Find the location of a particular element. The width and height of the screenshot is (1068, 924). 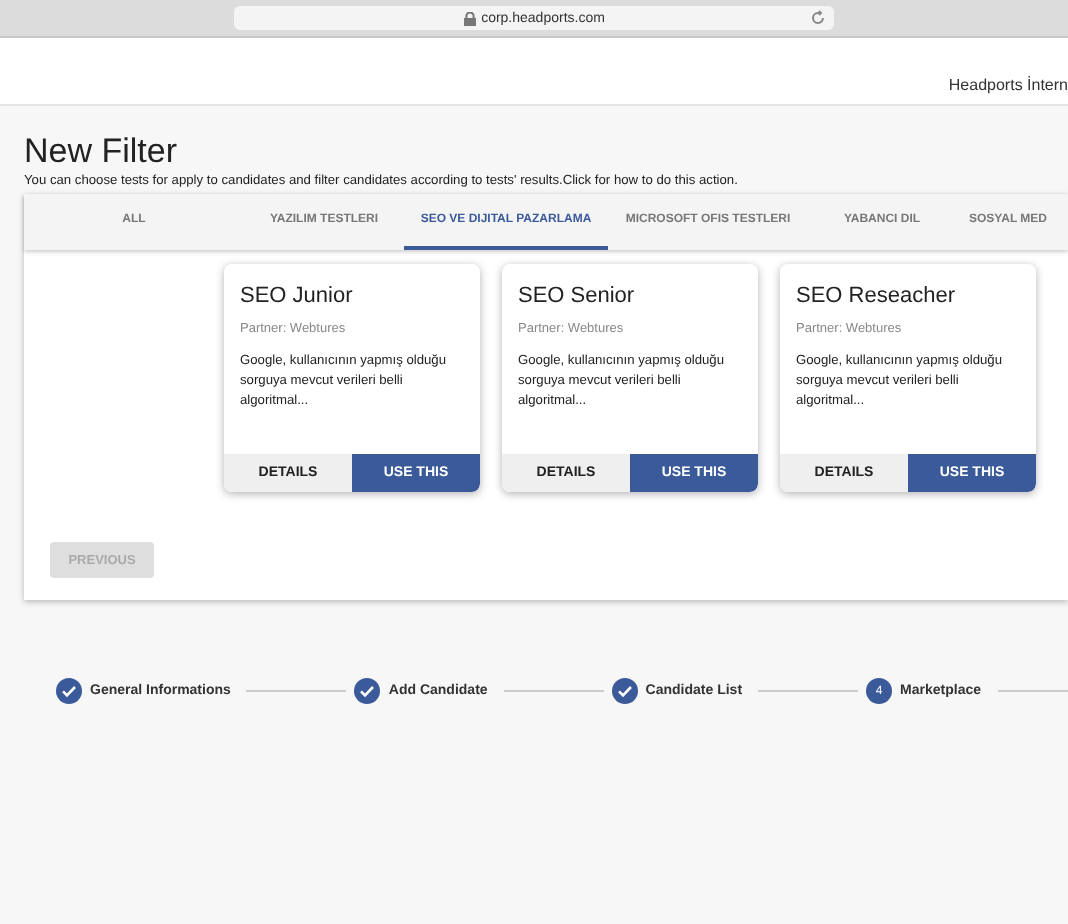

page-title: New Filter is located at coordinates (102, 152).